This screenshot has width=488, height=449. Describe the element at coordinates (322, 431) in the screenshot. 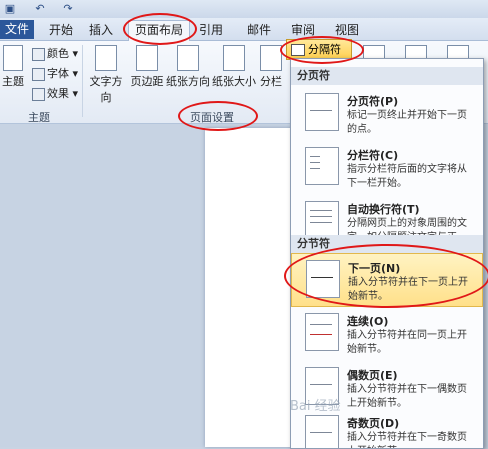

I see `odd-page-icon` at that location.